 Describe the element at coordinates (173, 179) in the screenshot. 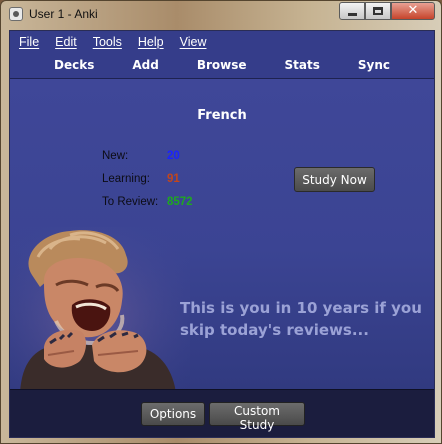

I see `stat-learning-count: 91` at that location.